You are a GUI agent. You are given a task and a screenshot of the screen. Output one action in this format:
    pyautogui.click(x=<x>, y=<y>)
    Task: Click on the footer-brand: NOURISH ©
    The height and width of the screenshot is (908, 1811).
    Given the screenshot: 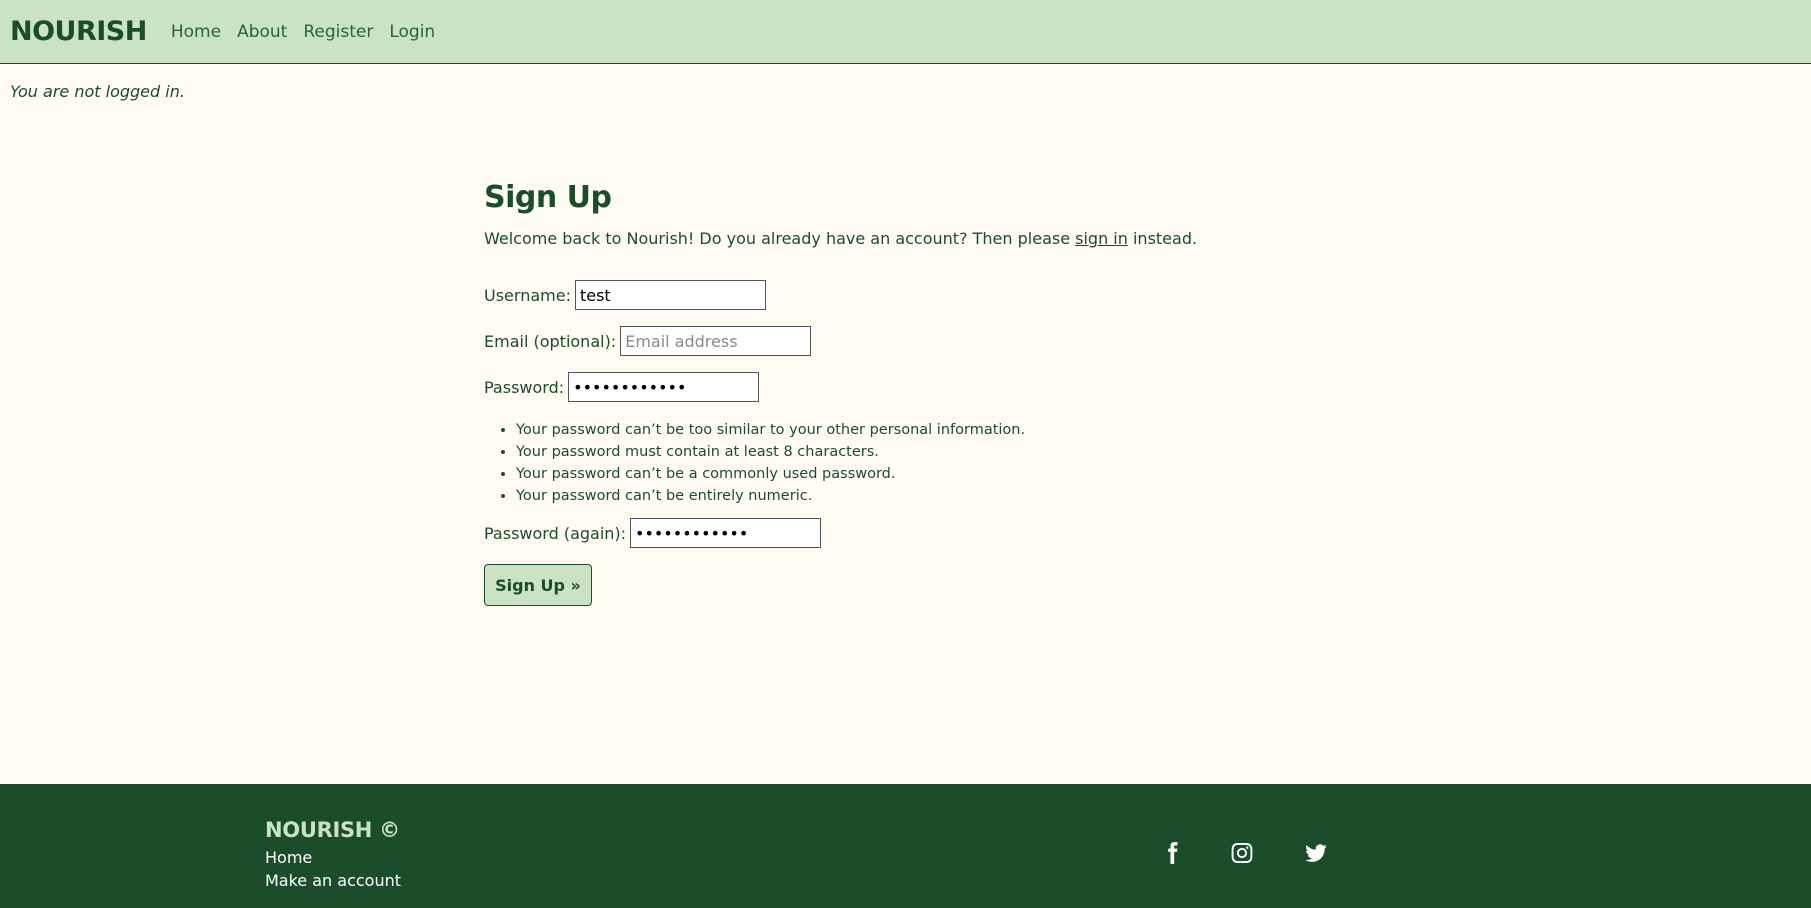 What is the action you would take?
    pyautogui.click(x=332, y=830)
    